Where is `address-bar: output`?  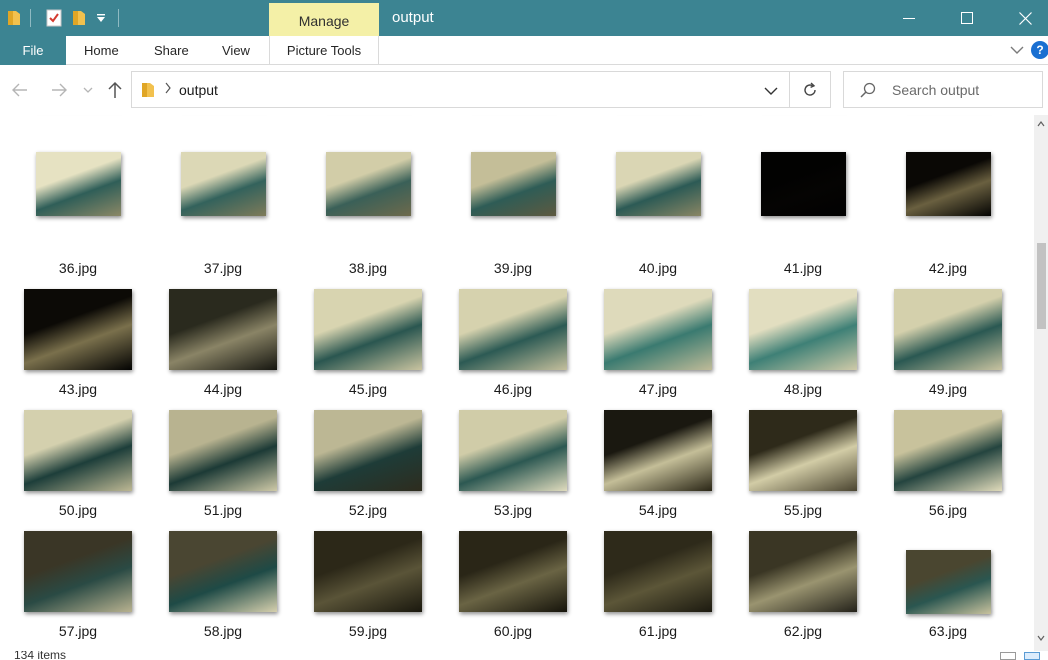
address-bar: output is located at coordinates (460, 89).